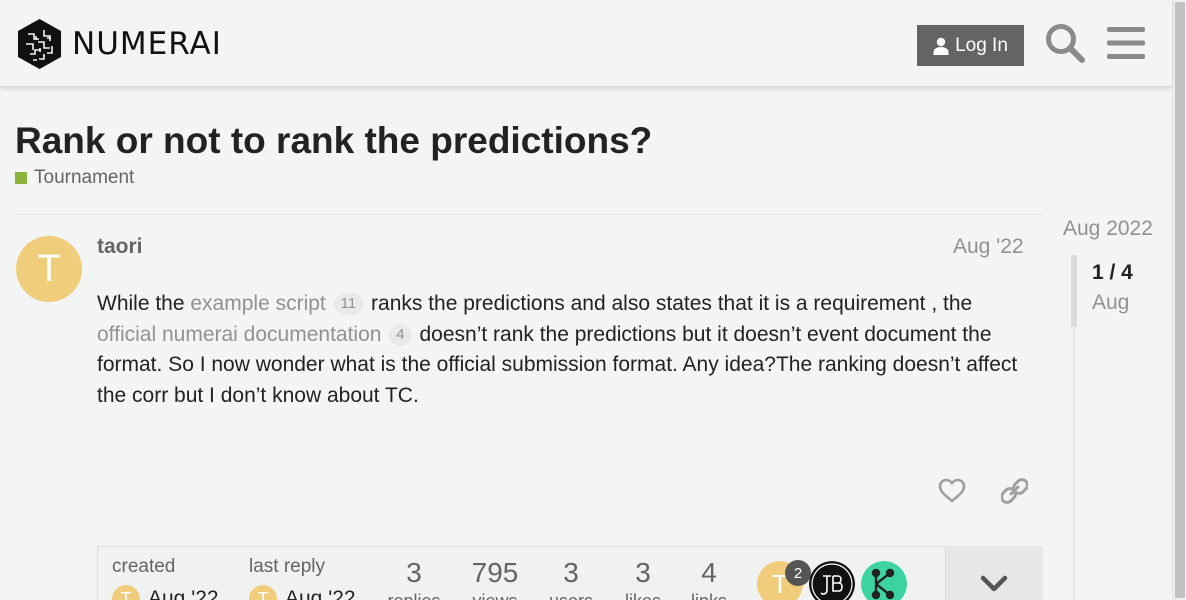 The image size is (1186, 600). Describe the element at coordinates (1074, 291) in the screenshot. I see `timeline-scroller-handle` at that location.